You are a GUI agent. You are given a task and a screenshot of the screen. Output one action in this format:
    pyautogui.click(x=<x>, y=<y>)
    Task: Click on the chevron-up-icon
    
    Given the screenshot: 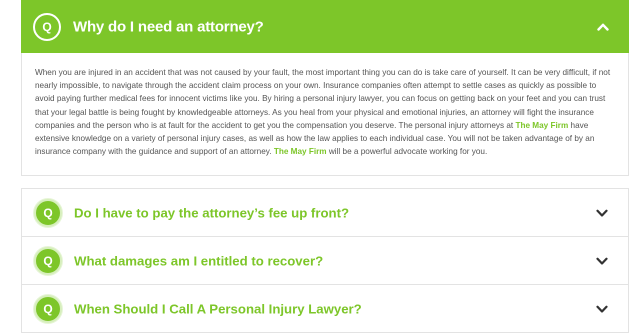 What is the action you would take?
    pyautogui.click(x=603, y=27)
    